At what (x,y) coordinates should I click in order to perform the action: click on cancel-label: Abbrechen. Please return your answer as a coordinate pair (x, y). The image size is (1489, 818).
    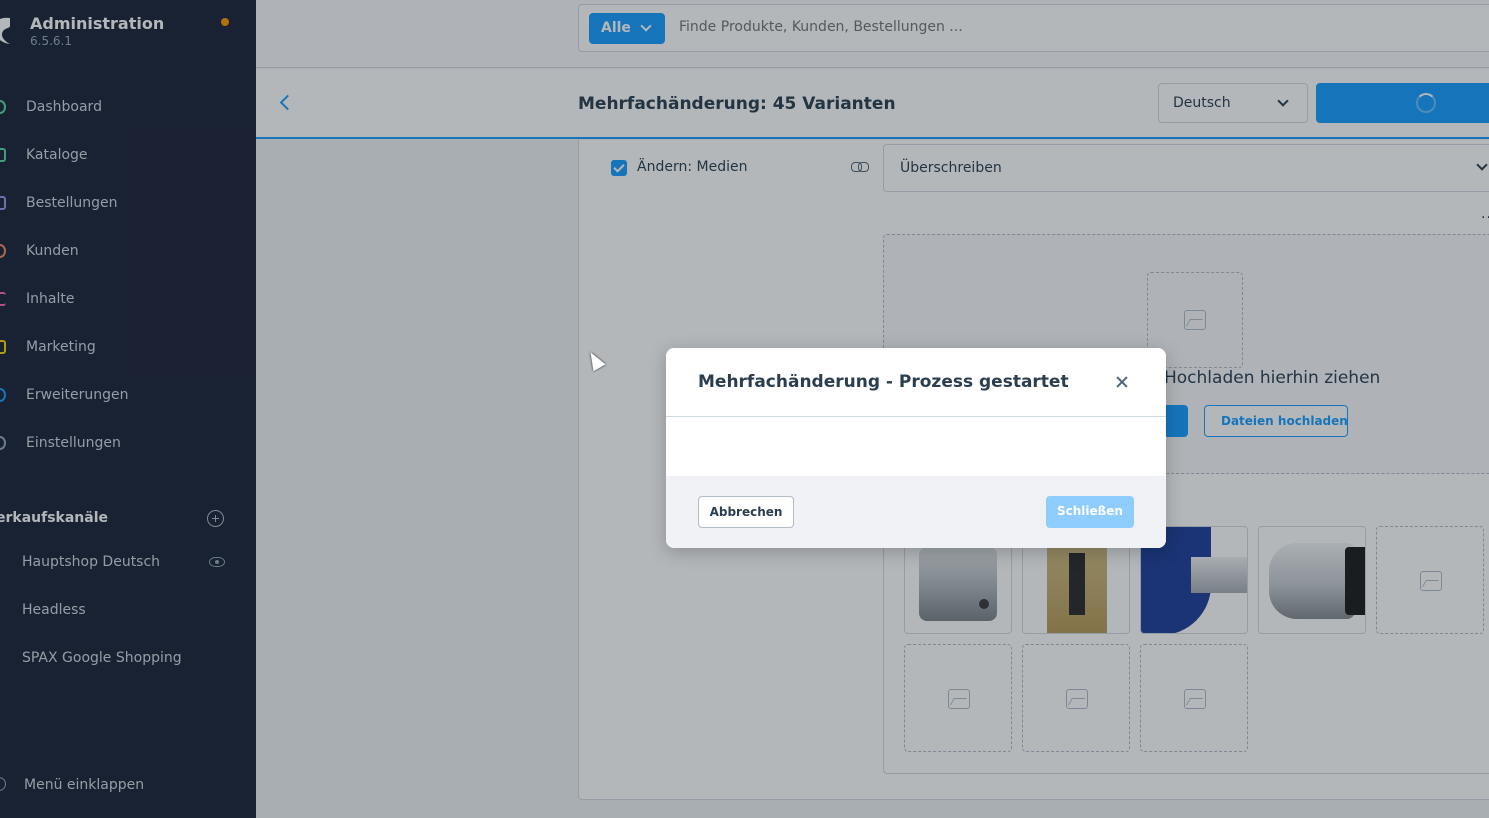
    Looking at the image, I should click on (746, 512).